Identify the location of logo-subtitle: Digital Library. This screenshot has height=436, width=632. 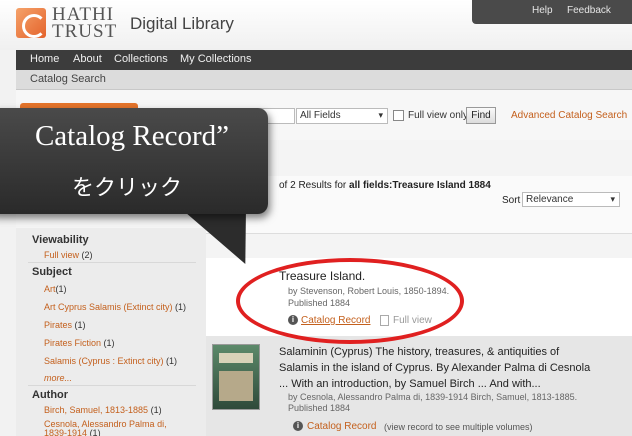
(182, 23).